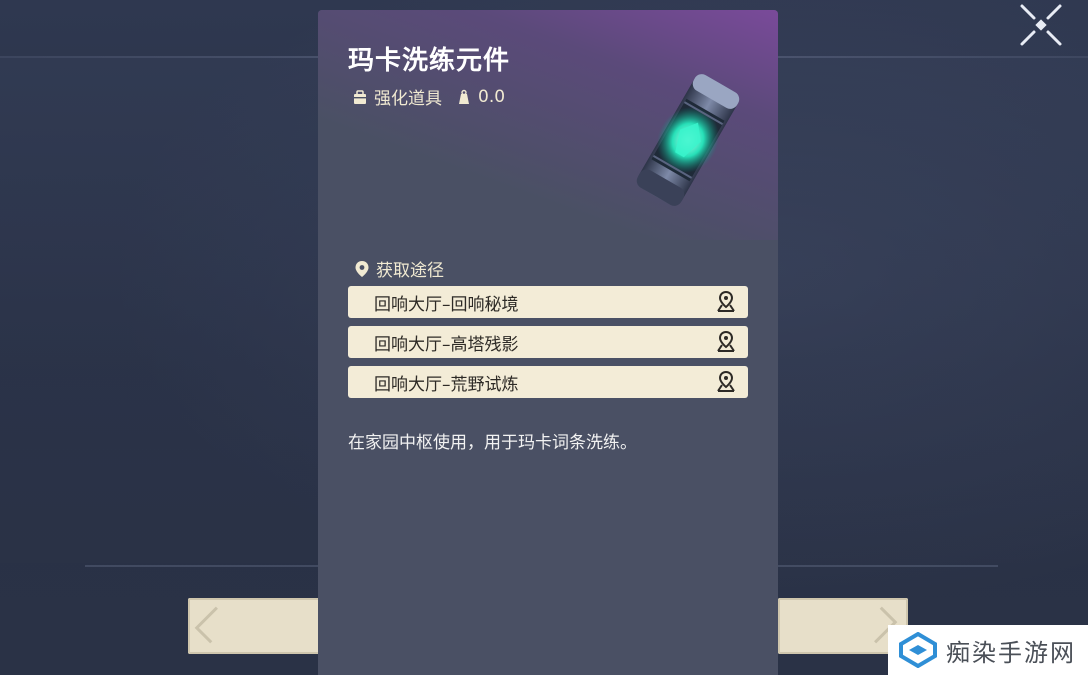 The image size is (1088, 675). I want to click on obtain-section-heading: 获取途径, so click(399, 268).